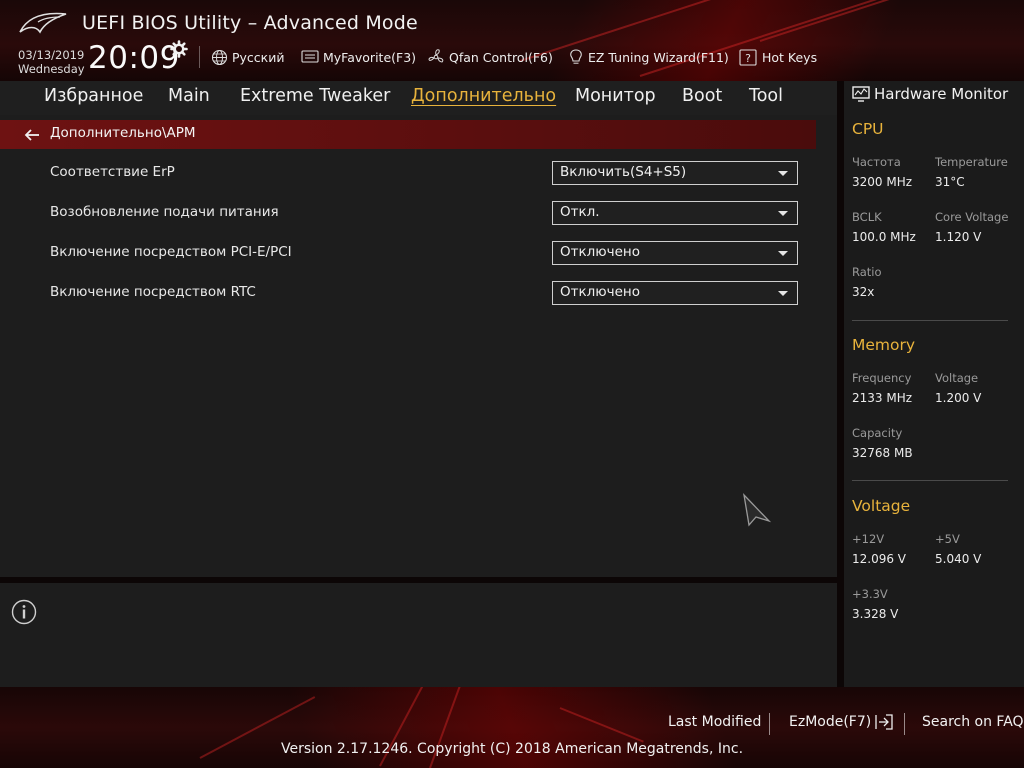 This screenshot has width=1024, height=768. What do you see at coordinates (876, 162) in the screenshot?
I see `cpu-frequency-label: Частота` at bounding box center [876, 162].